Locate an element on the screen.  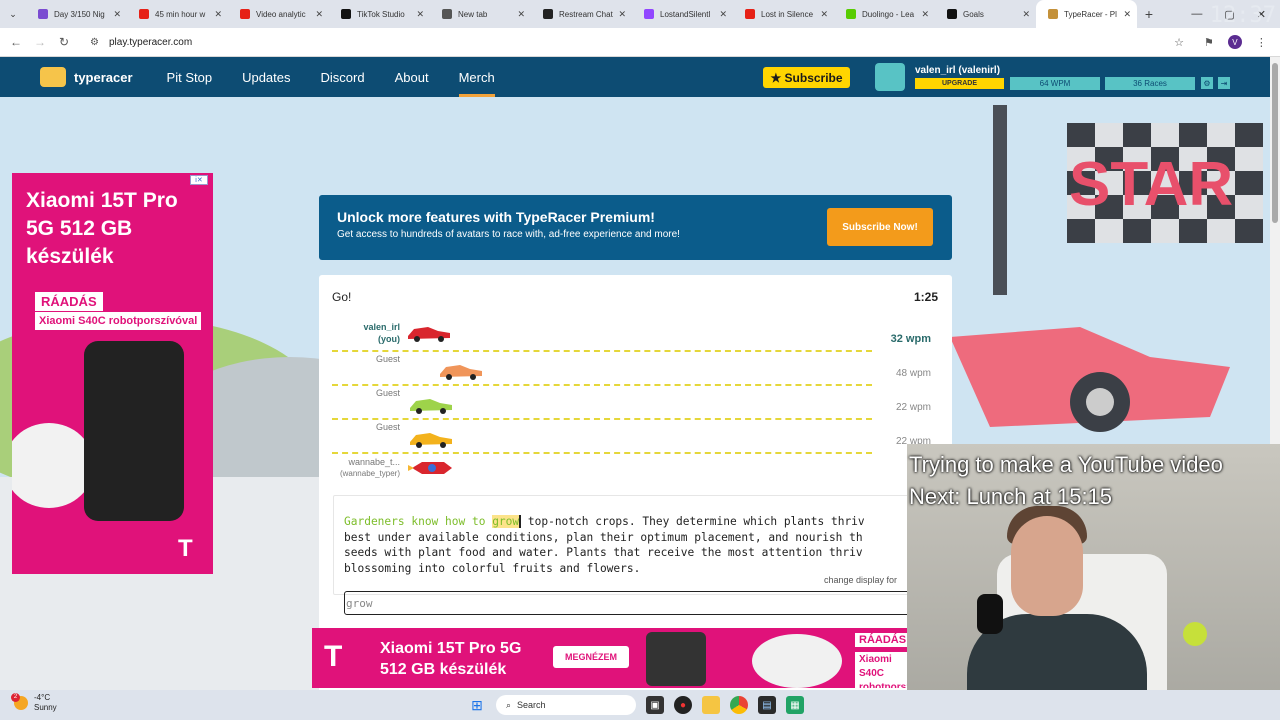
tab-title: Duolingo - Lea is located at coordinates (888, 14).